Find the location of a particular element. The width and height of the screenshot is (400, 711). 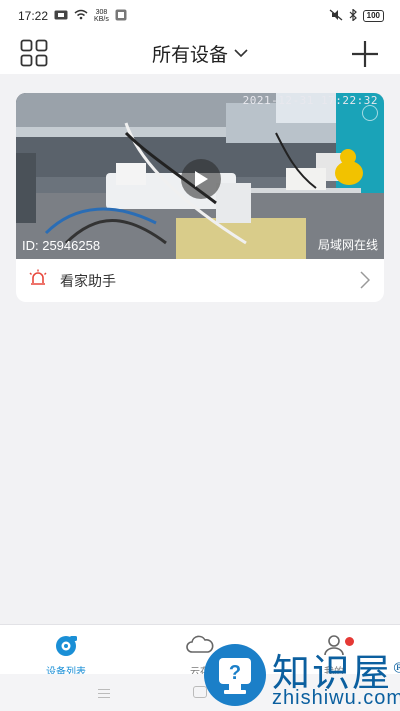

alarm-light-icon is located at coordinates (38, 280).